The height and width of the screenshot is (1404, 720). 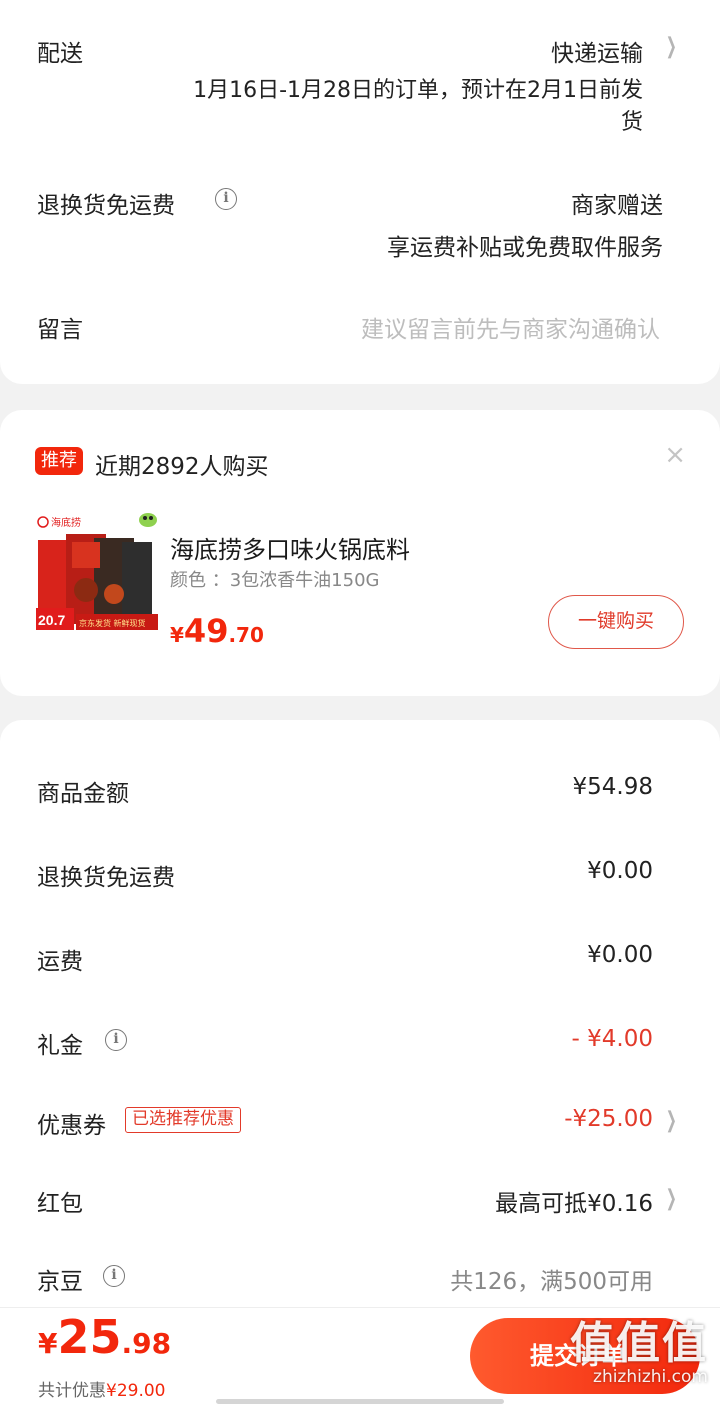 I want to click on product-image-graphic: 20.7 京东发货 新鲜现货 海底捞, so click(x=97, y=574).